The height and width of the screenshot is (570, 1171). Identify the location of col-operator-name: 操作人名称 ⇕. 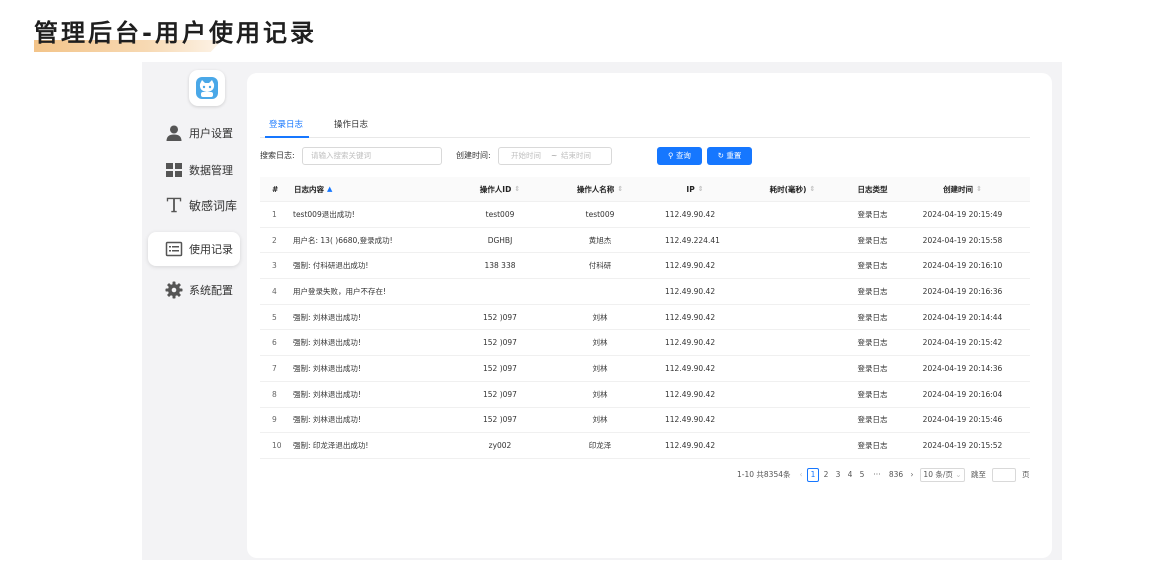
(600, 189).